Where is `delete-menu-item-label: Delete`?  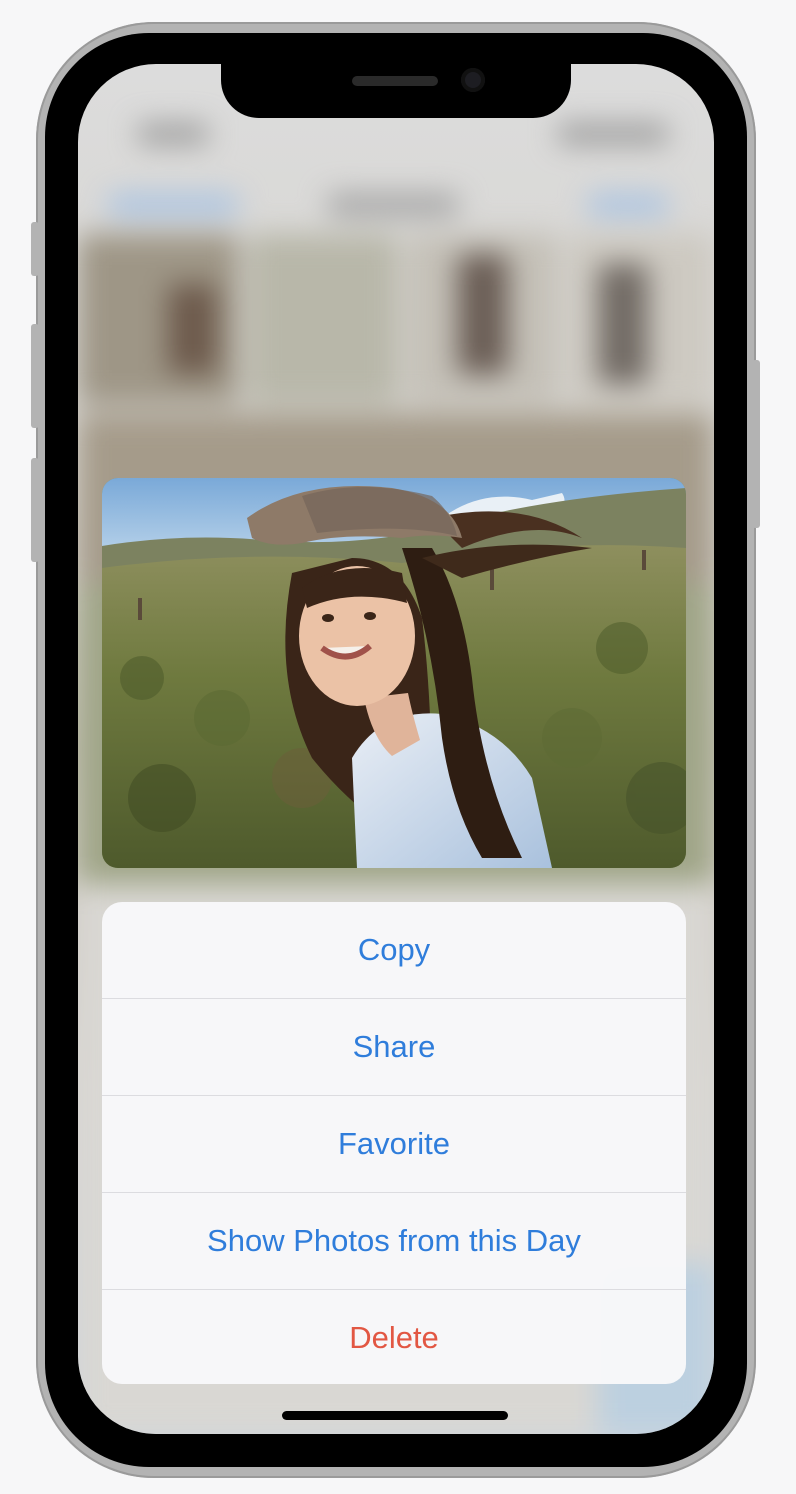 delete-menu-item-label: Delete is located at coordinates (394, 1337).